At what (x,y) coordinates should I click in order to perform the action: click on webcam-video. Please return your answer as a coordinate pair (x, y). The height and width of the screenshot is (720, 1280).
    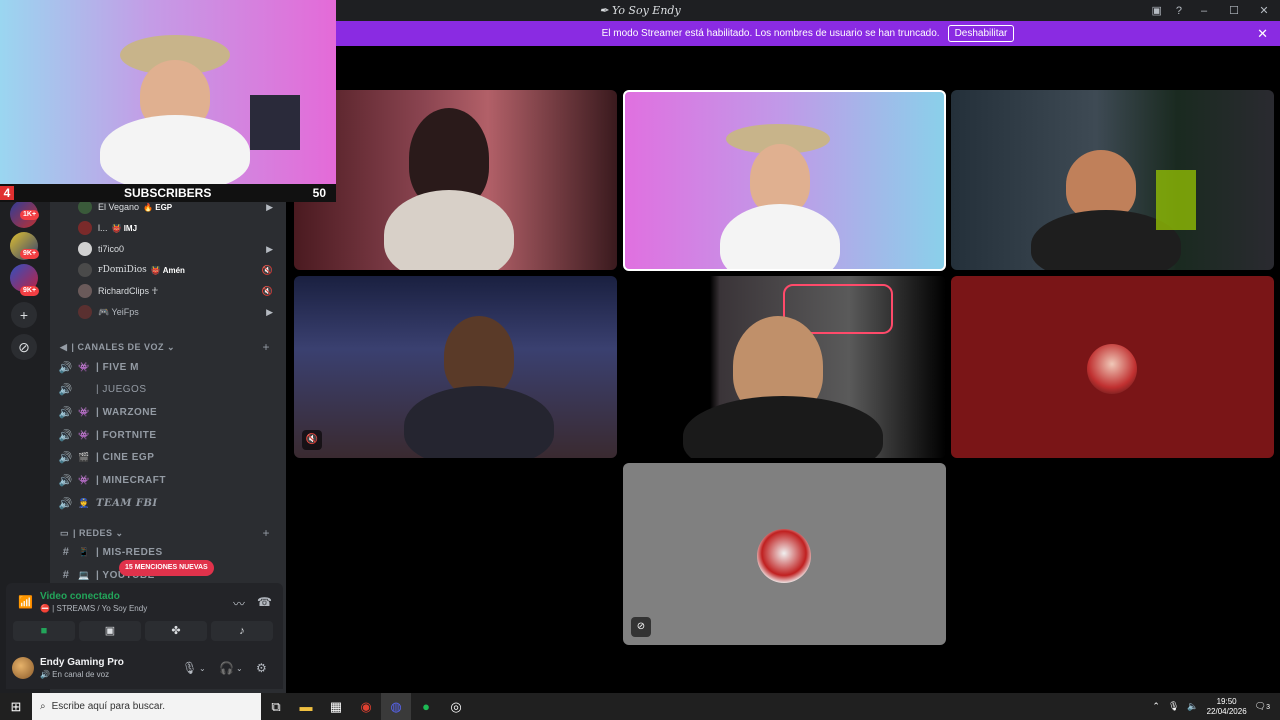
    Looking at the image, I should click on (175, 152).